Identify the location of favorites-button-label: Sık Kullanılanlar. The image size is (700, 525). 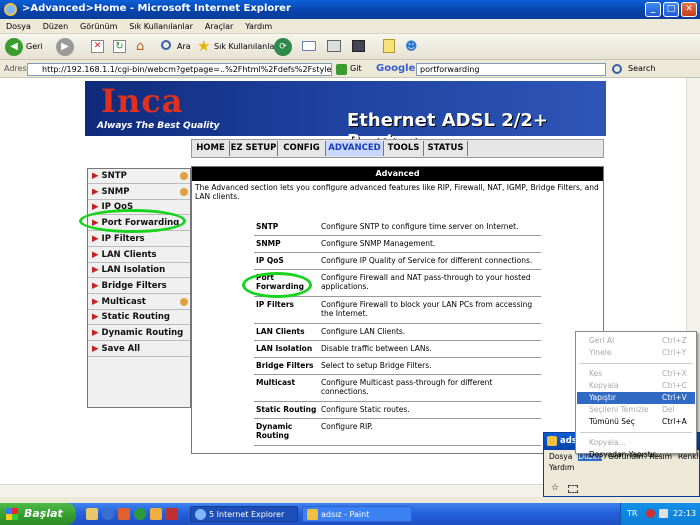
(246, 47).